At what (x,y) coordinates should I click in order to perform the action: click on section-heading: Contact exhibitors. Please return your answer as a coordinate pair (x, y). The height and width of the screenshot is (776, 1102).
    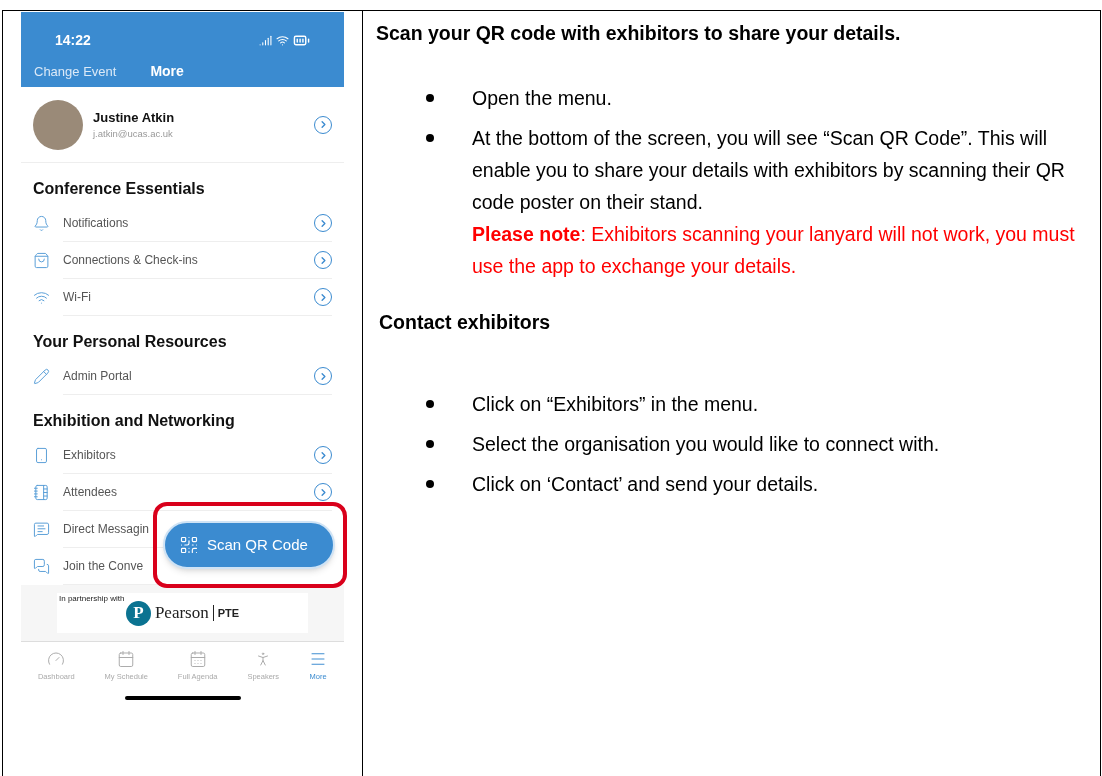
    Looking at the image, I should click on (465, 323).